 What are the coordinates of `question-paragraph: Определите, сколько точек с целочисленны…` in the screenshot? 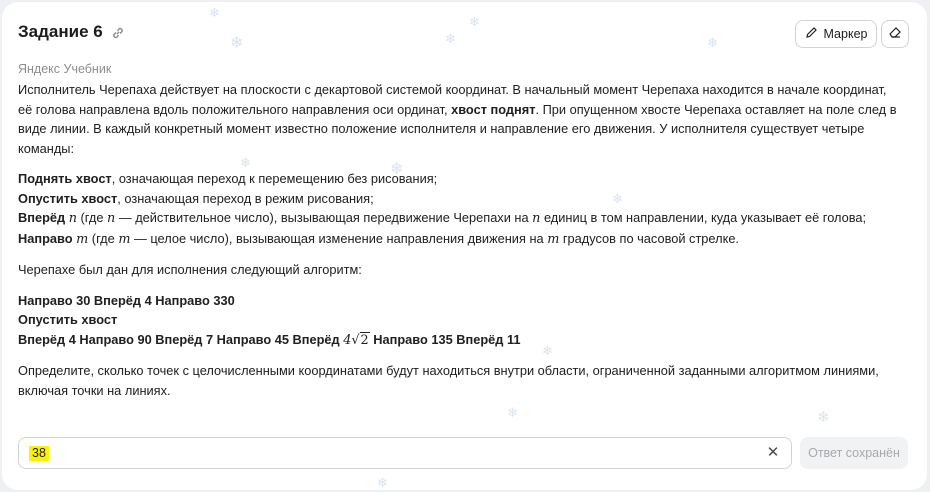 It's located at (448, 380).